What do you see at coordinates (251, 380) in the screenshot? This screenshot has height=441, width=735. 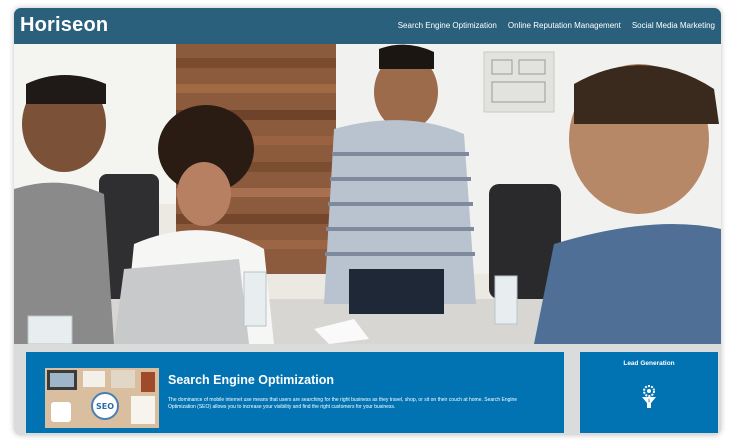 I see `seo-title: Search Engine Optimization` at bounding box center [251, 380].